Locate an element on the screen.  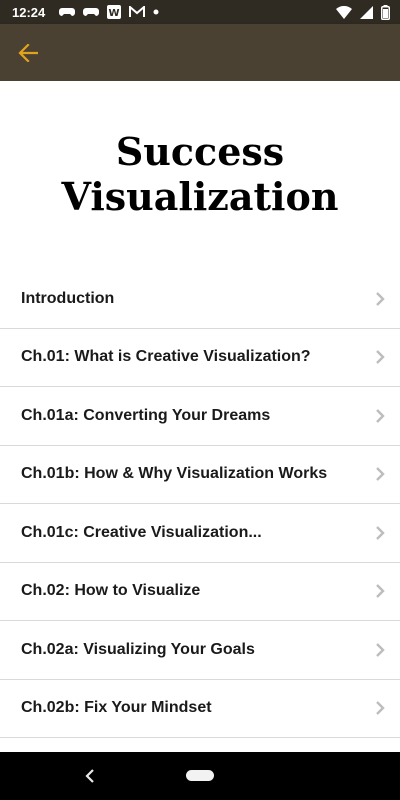
battery-icon is located at coordinates (385, 12).